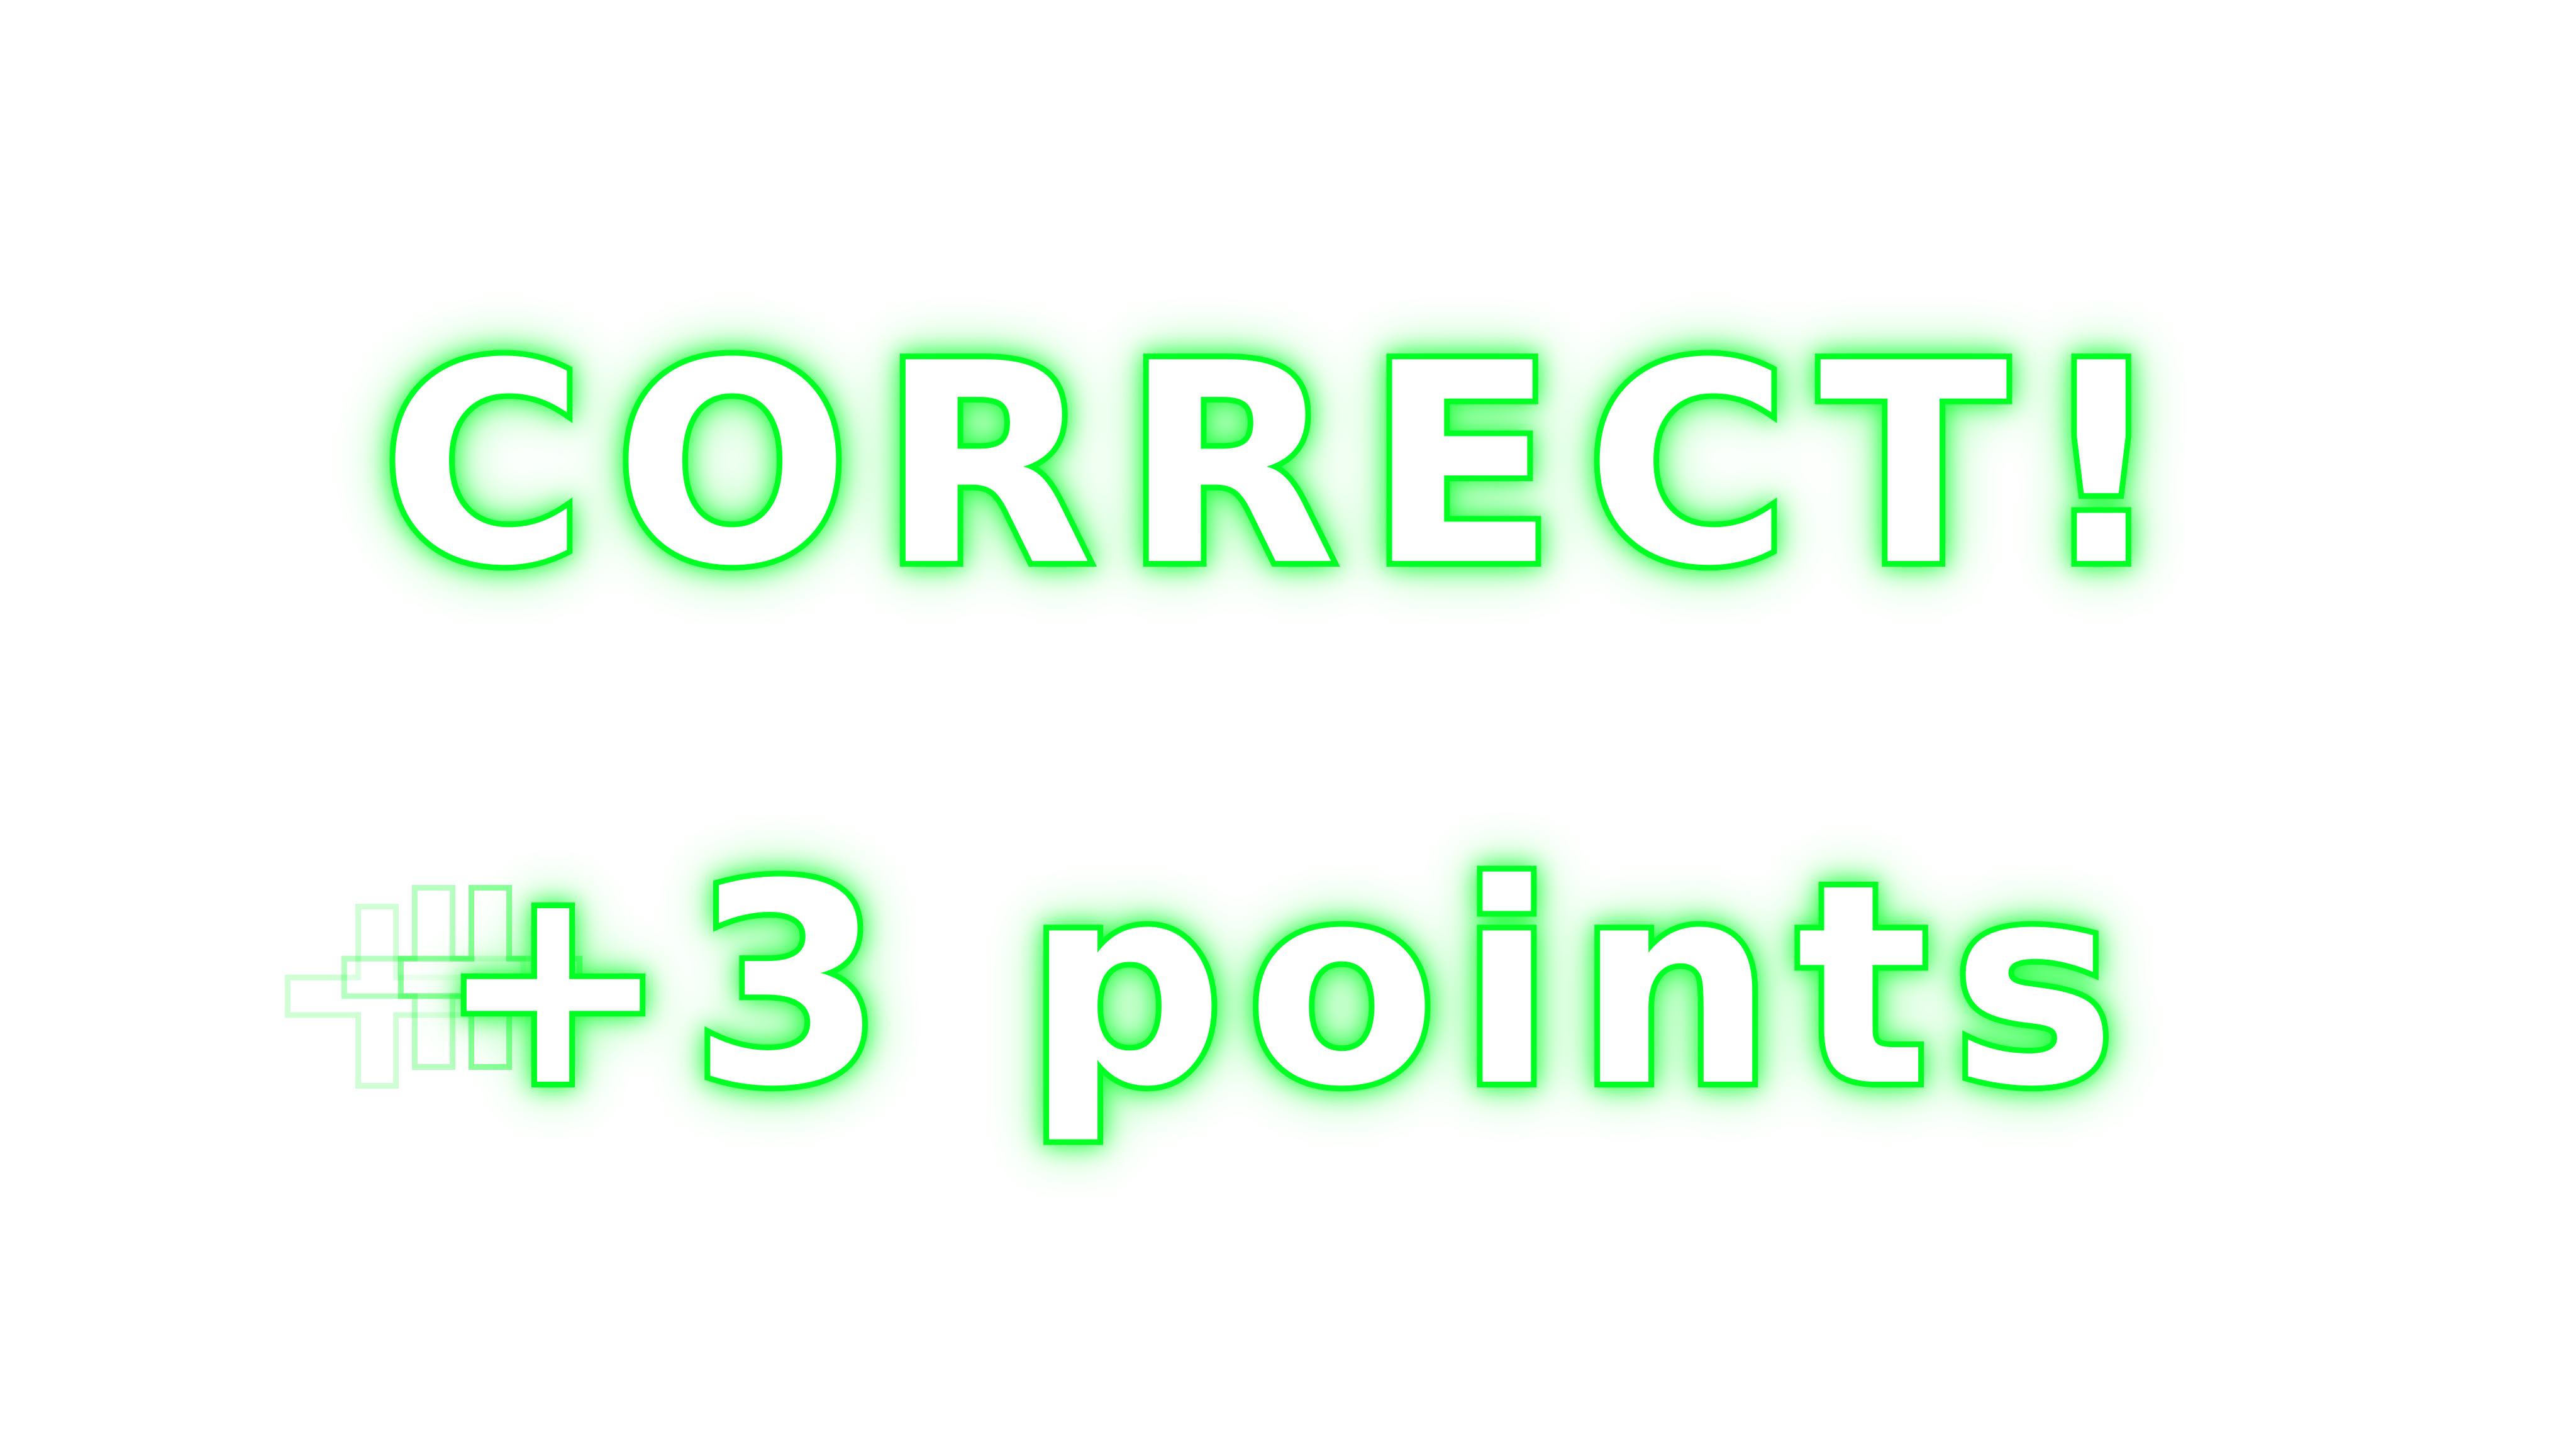 This screenshot has width=2576, height=1449. I want to click on points-label: +3 points, so click(1285, 986).